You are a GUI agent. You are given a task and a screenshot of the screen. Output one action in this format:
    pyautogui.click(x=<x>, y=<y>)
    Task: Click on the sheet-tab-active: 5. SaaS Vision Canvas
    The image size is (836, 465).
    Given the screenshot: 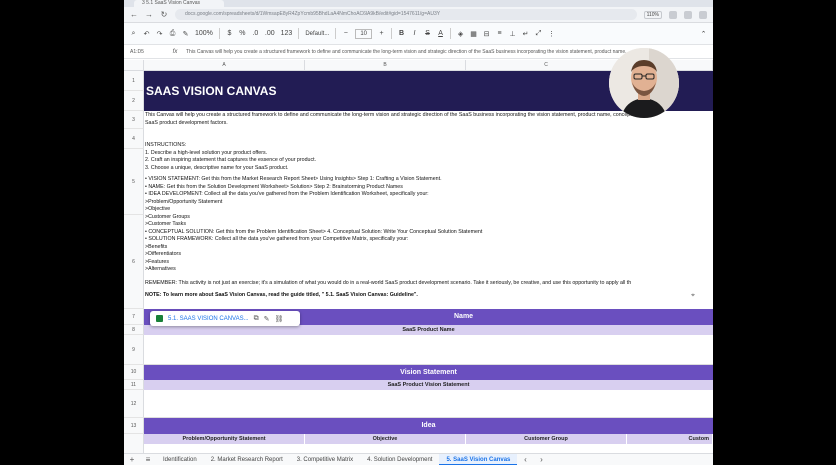 What is the action you would take?
    pyautogui.click(x=478, y=459)
    